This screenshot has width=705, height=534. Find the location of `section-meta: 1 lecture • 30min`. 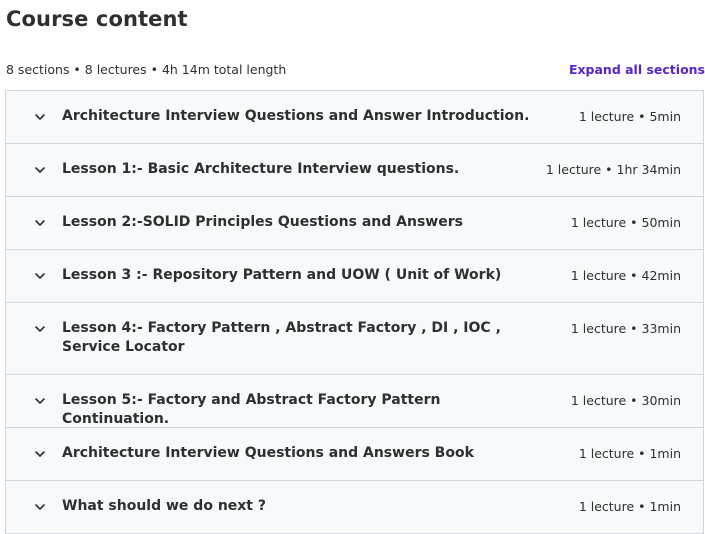

section-meta: 1 lecture • 30min is located at coordinates (625, 400).